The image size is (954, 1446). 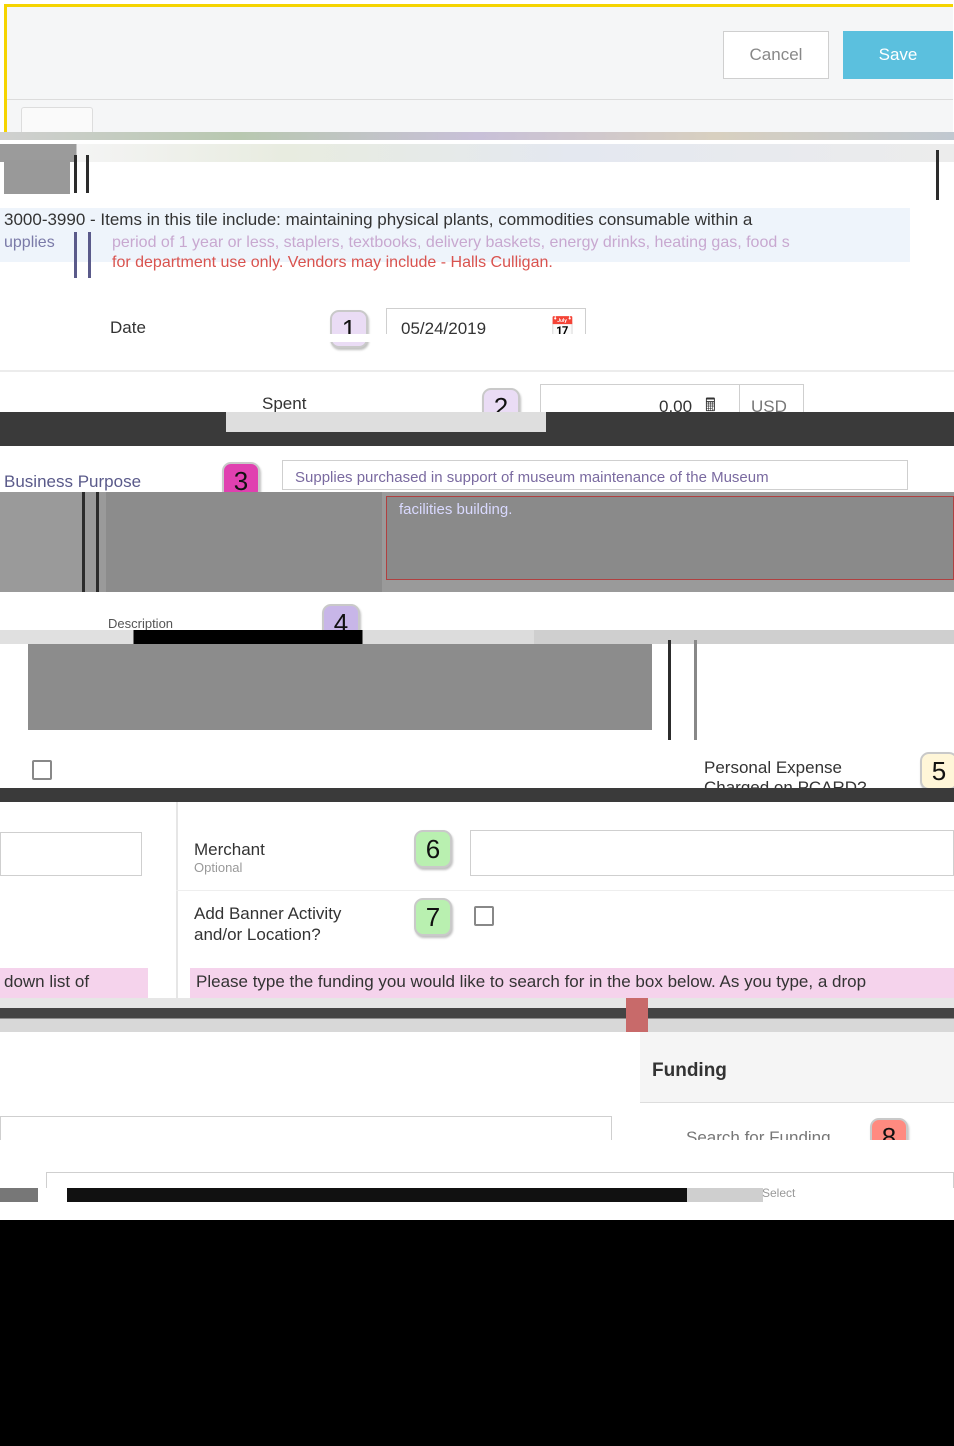 What do you see at coordinates (478, 70) in the screenshot?
I see `form-header: Cancel Save` at bounding box center [478, 70].